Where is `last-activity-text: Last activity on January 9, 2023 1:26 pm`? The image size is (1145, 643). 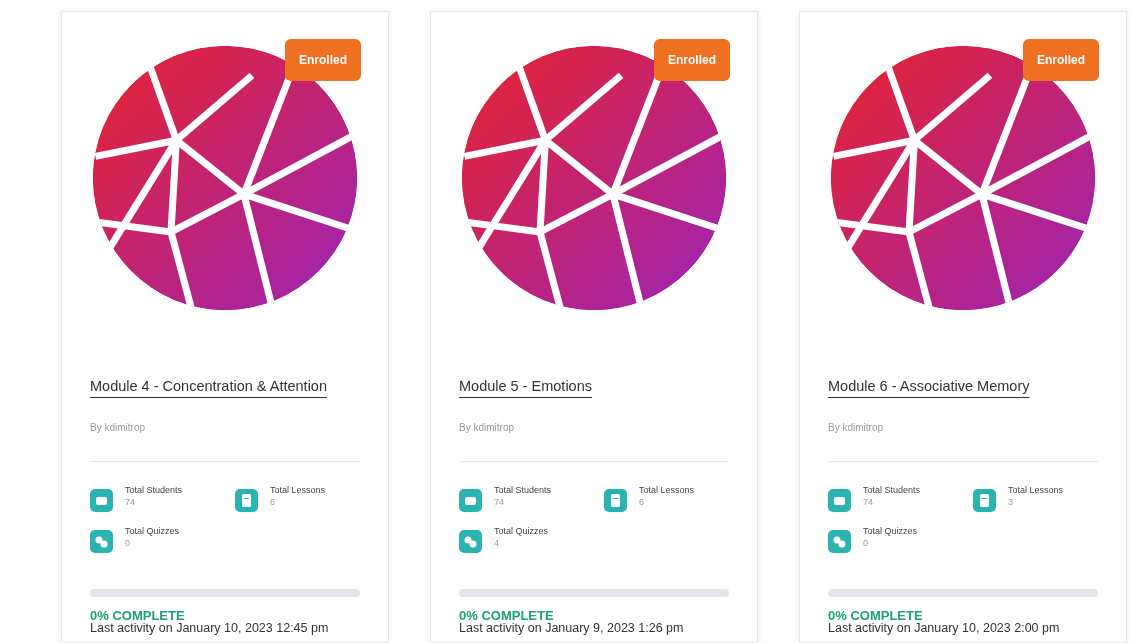
last-activity-text: Last activity on January 9, 2023 1:26 pm is located at coordinates (572, 628).